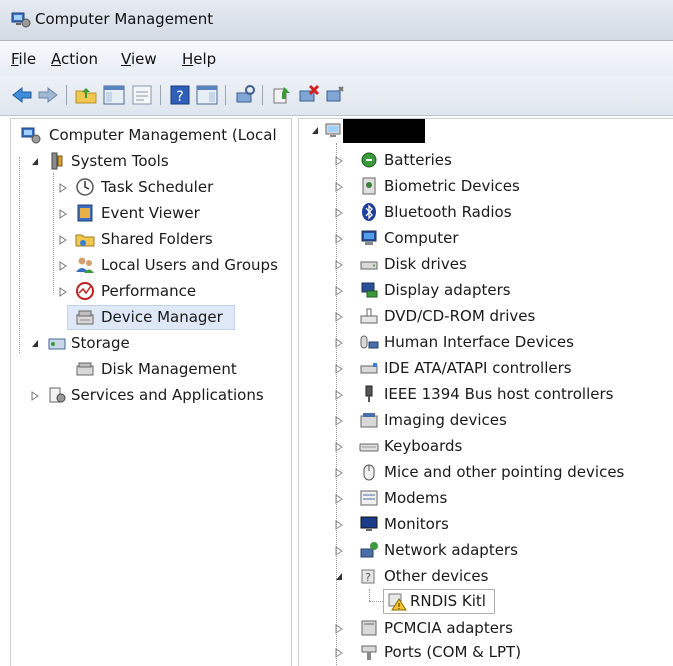 This screenshot has width=673, height=666. What do you see at coordinates (486, 525) in the screenshot?
I see `device-category-monitors: Monitors` at bounding box center [486, 525].